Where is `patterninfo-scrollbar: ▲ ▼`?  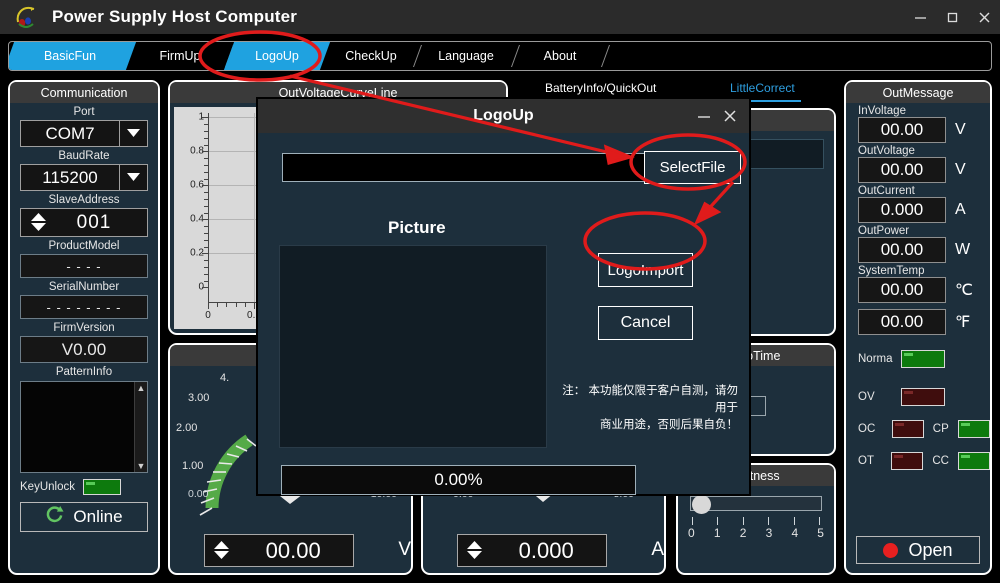
patterninfo-scrollbar: ▲ ▼ is located at coordinates (140, 427).